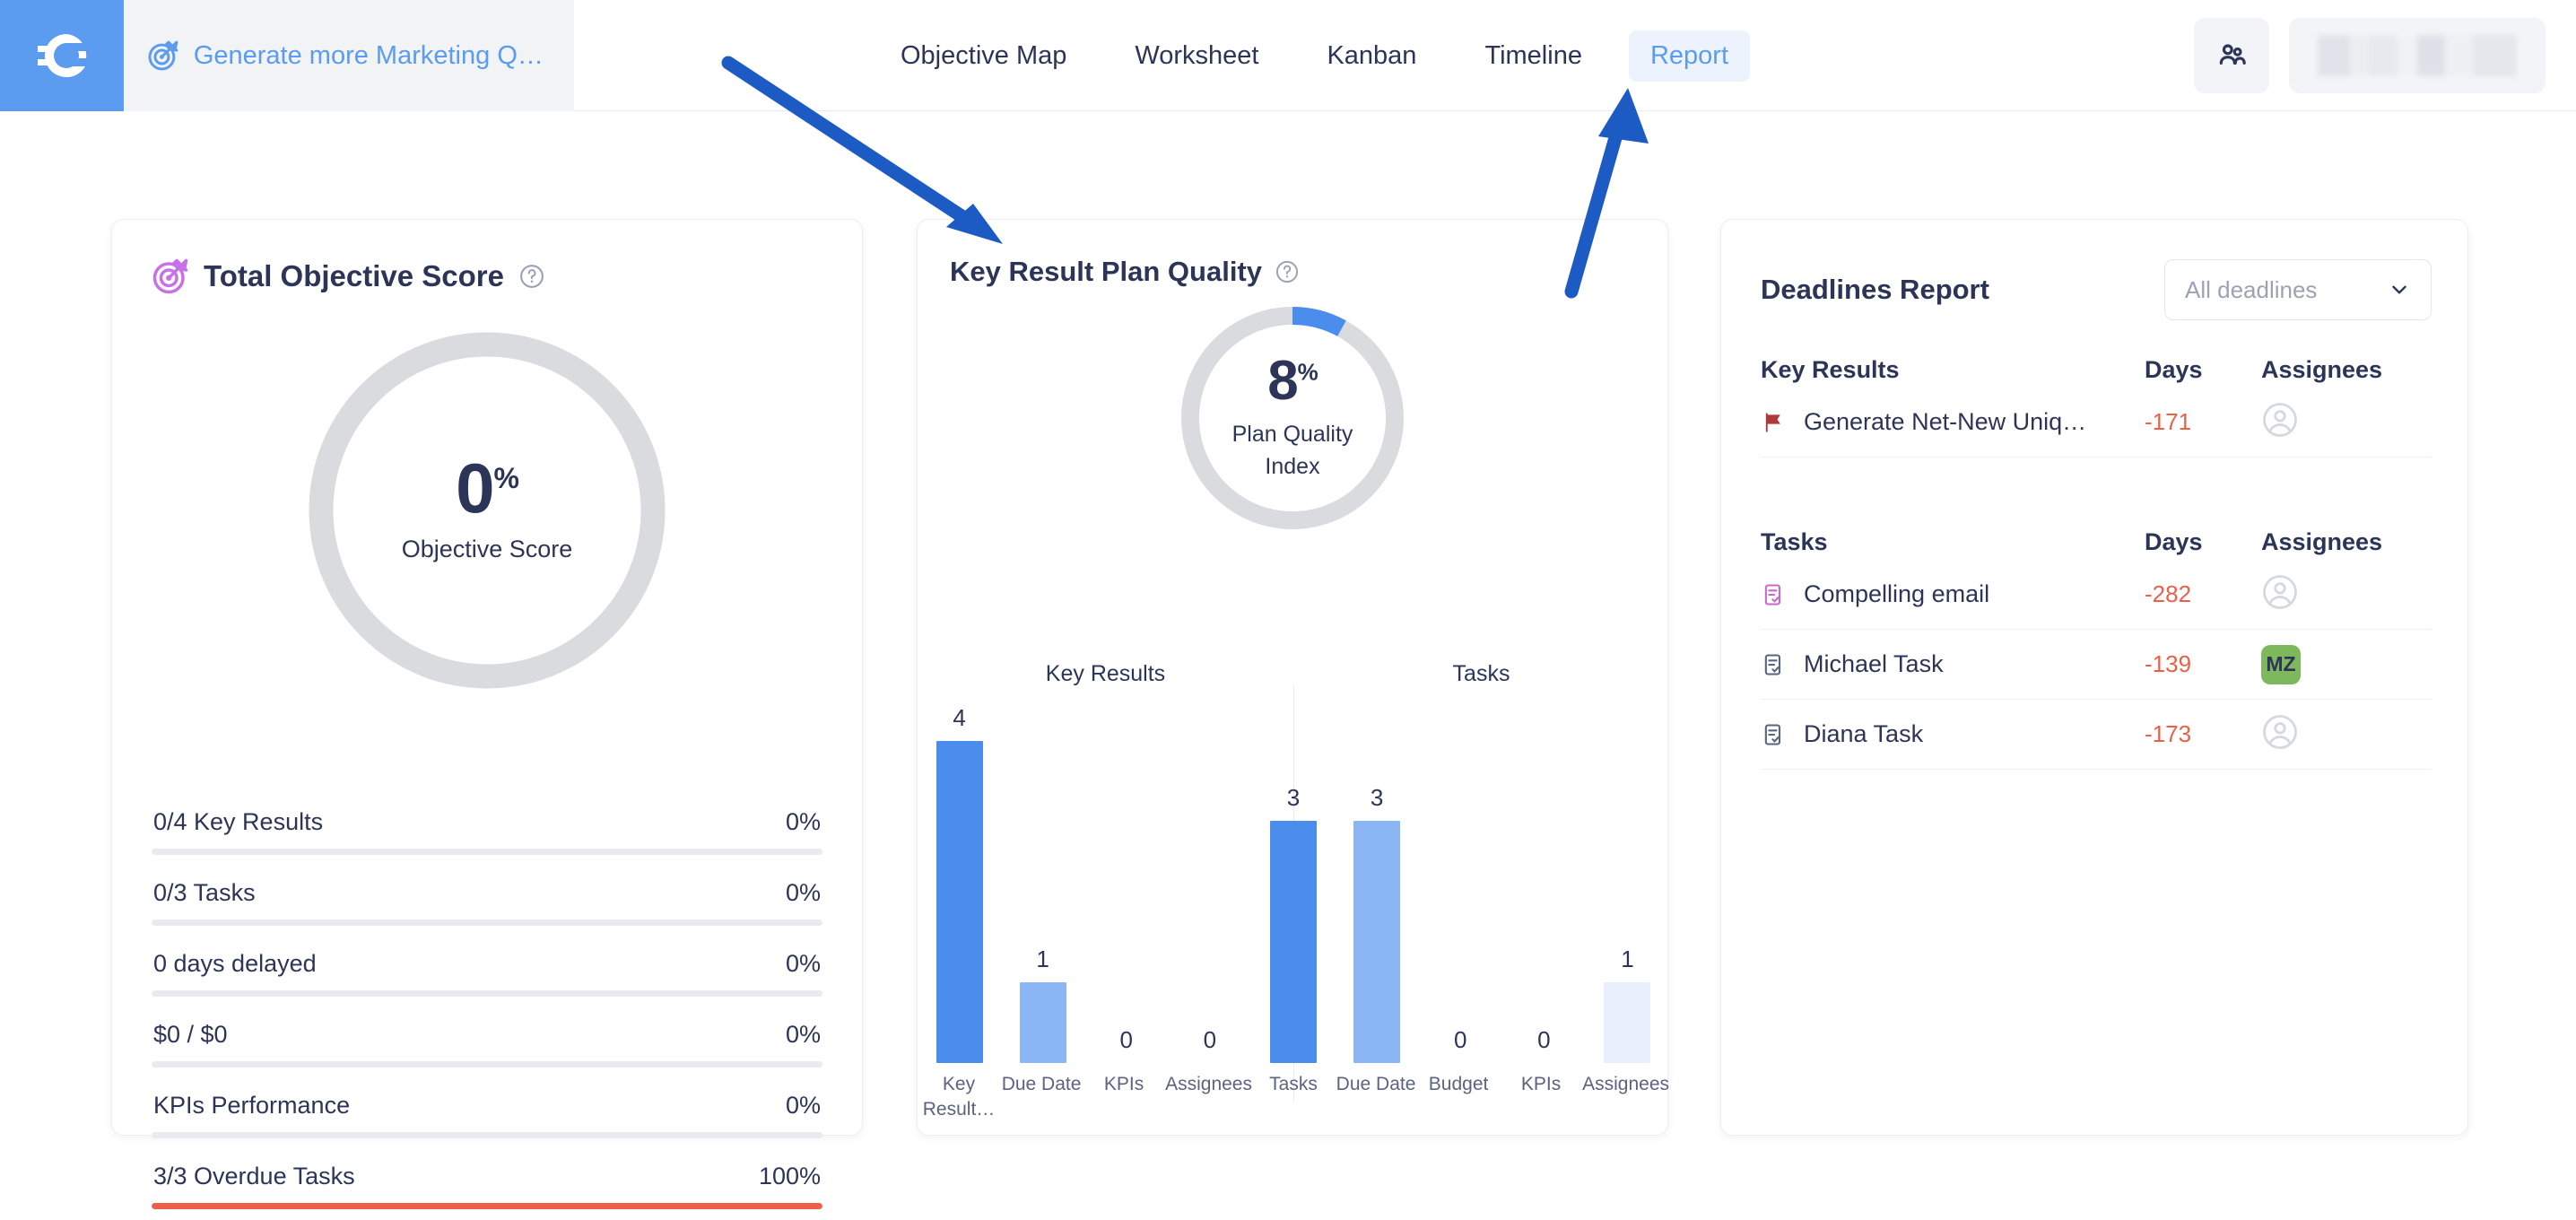 This screenshot has height=1220, width=2576. I want to click on task-name: Diana Task, so click(1864, 733).